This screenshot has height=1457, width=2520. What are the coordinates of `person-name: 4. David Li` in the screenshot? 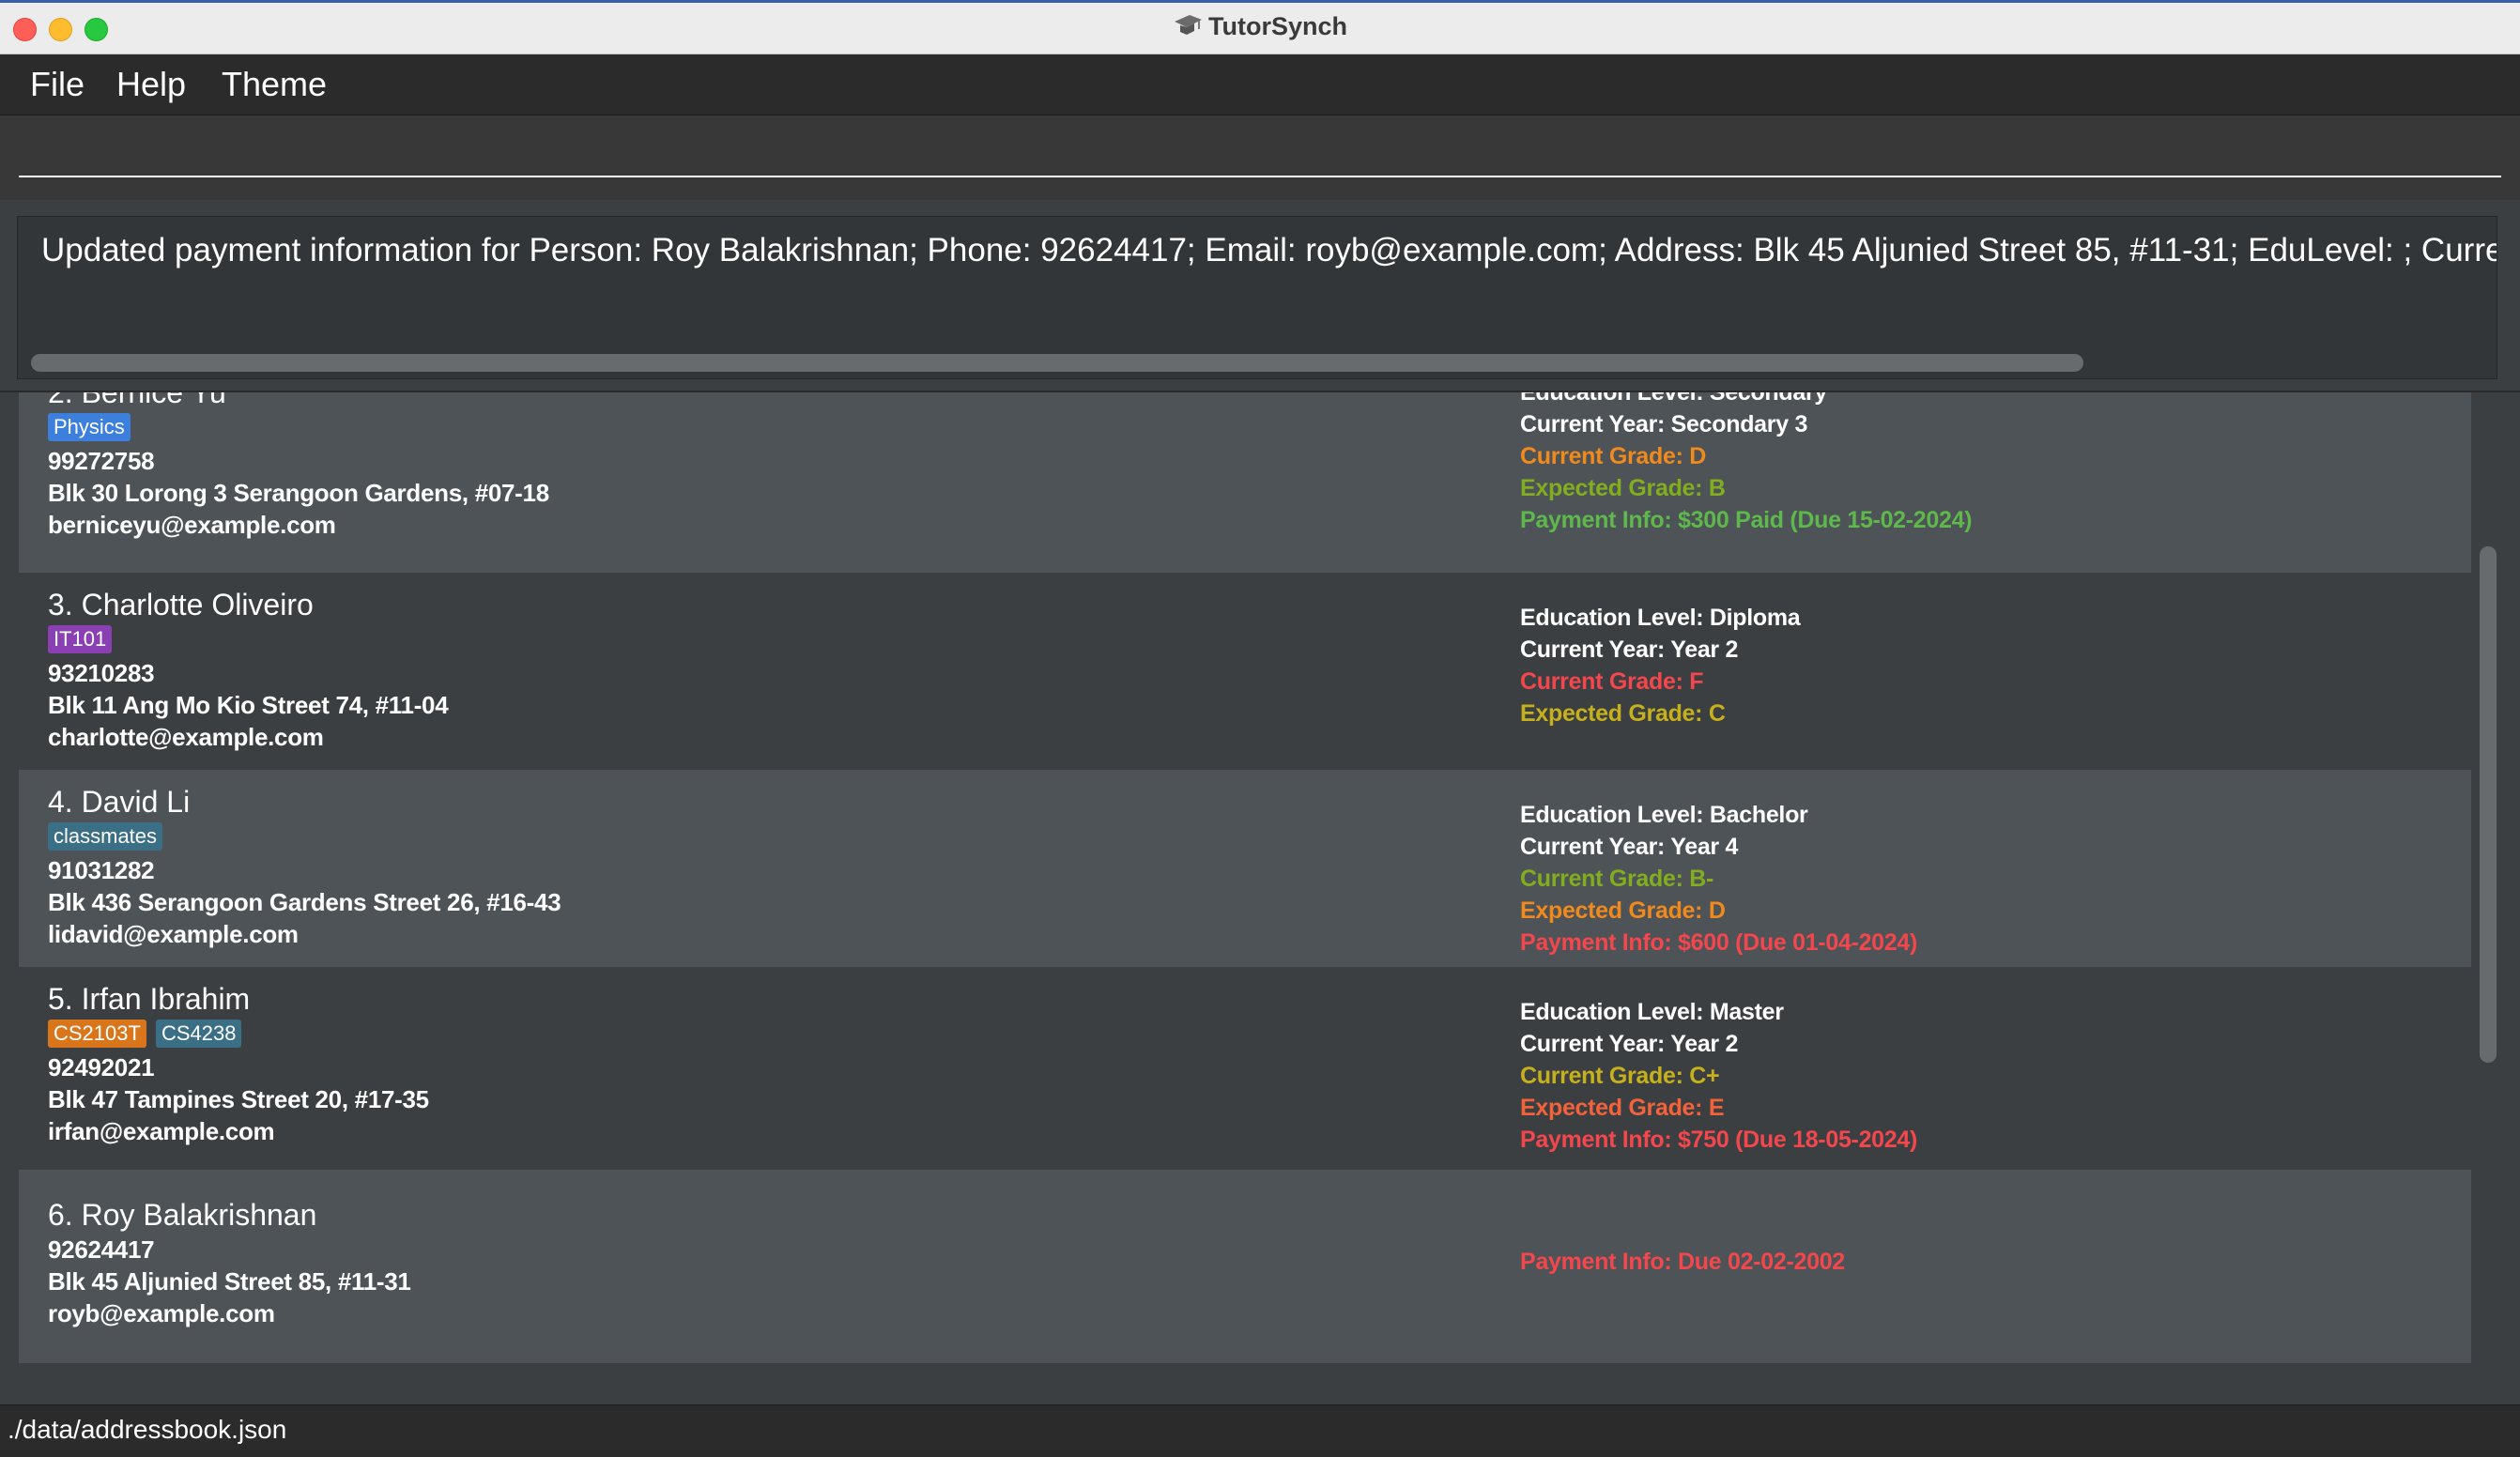 It's located at (119, 802).